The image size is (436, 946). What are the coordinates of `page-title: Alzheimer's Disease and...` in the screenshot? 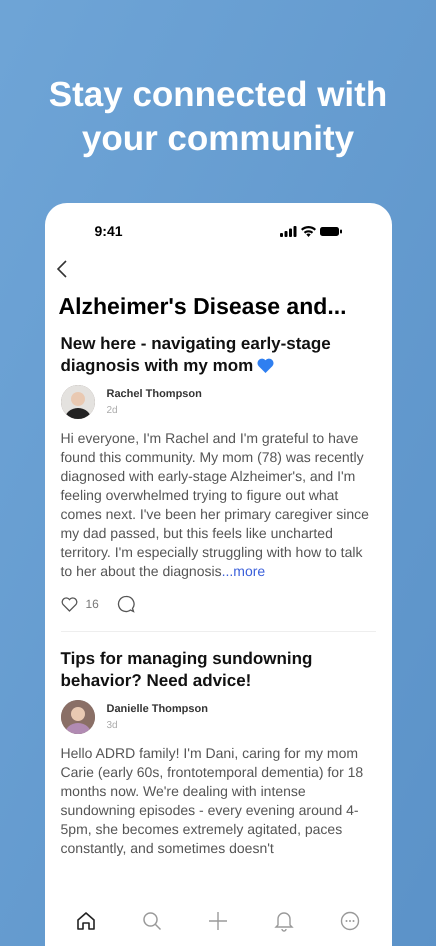 It's located at (203, 306).